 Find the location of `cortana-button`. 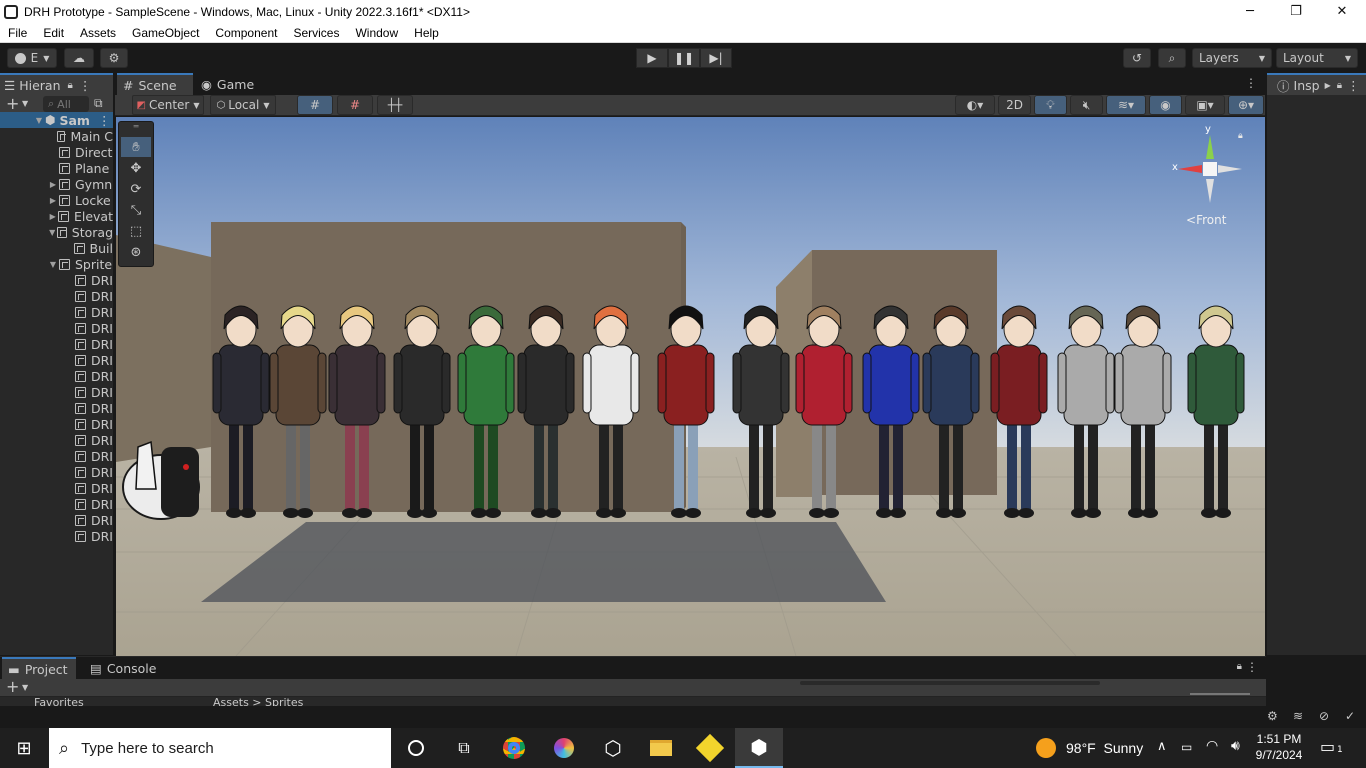

cortana-button is located at coordinates (416, 748).